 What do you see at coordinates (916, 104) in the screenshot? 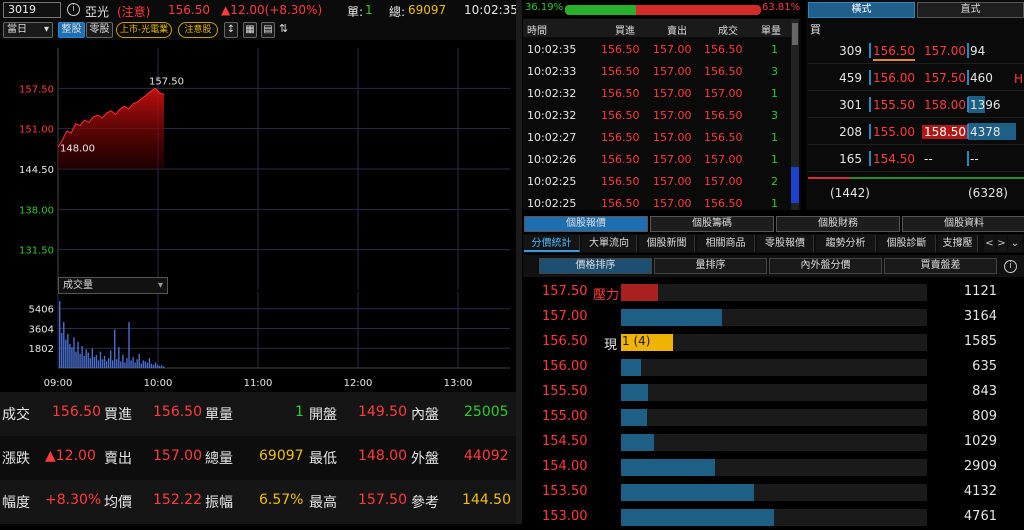
I see `orderbook-row: 301 155.50 158.00 1396` at bounding box center [916, 104].